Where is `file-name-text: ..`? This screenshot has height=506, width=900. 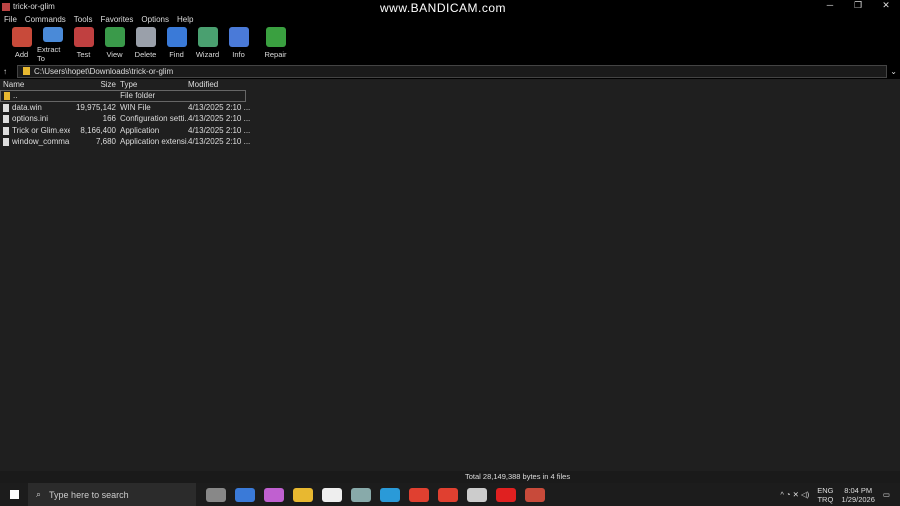
file-name-text: .. is located at coordinates (15, 96).